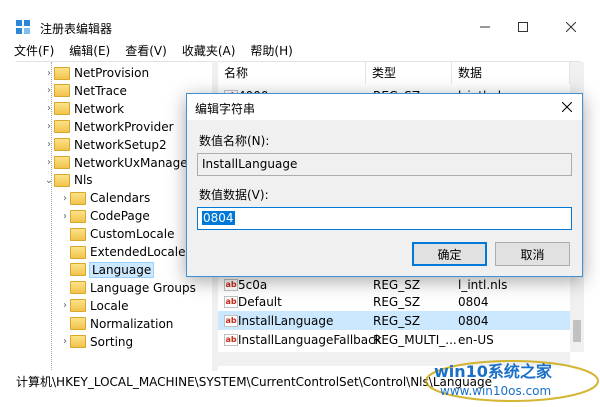  What do you see at coordinates (120, 216) in the screenshot?
I see `tree-item-label: CodePage` at bounding box center [120, 216].